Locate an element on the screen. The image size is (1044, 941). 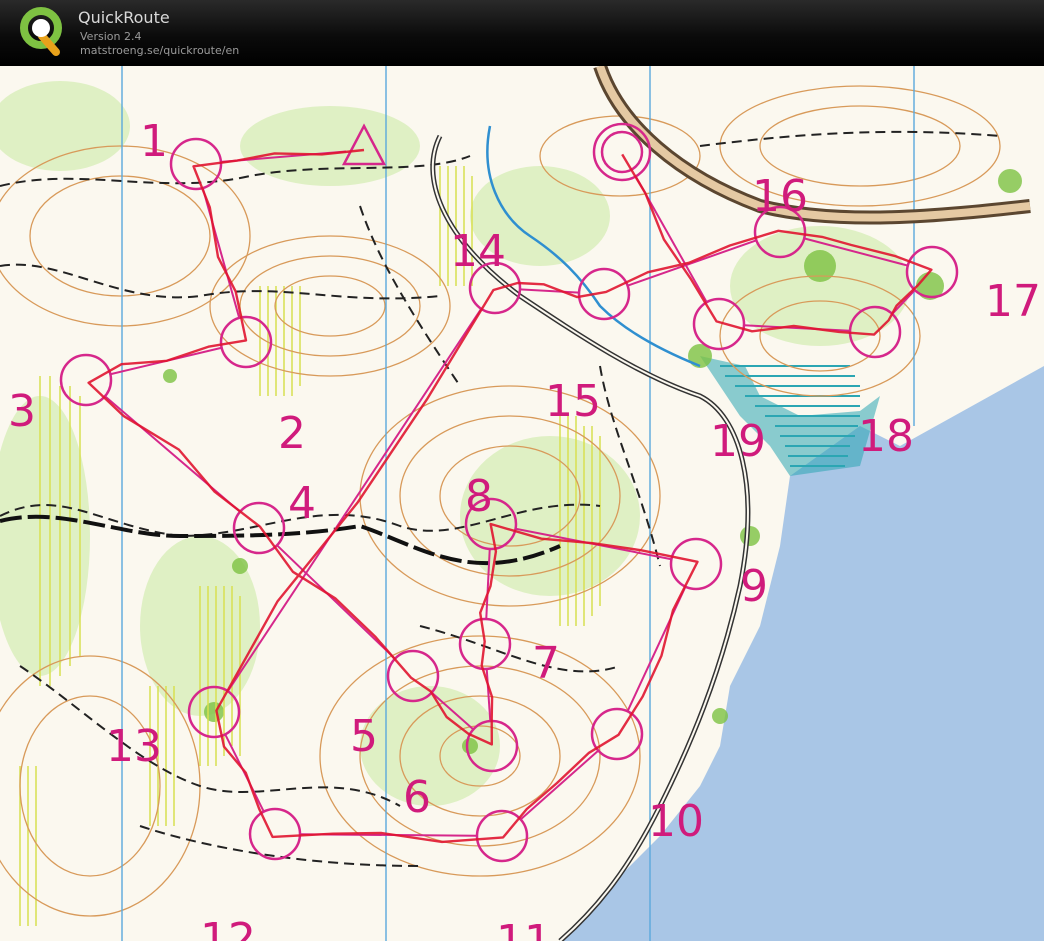
control-label-2: 2 is located at coordinates (292, 433).